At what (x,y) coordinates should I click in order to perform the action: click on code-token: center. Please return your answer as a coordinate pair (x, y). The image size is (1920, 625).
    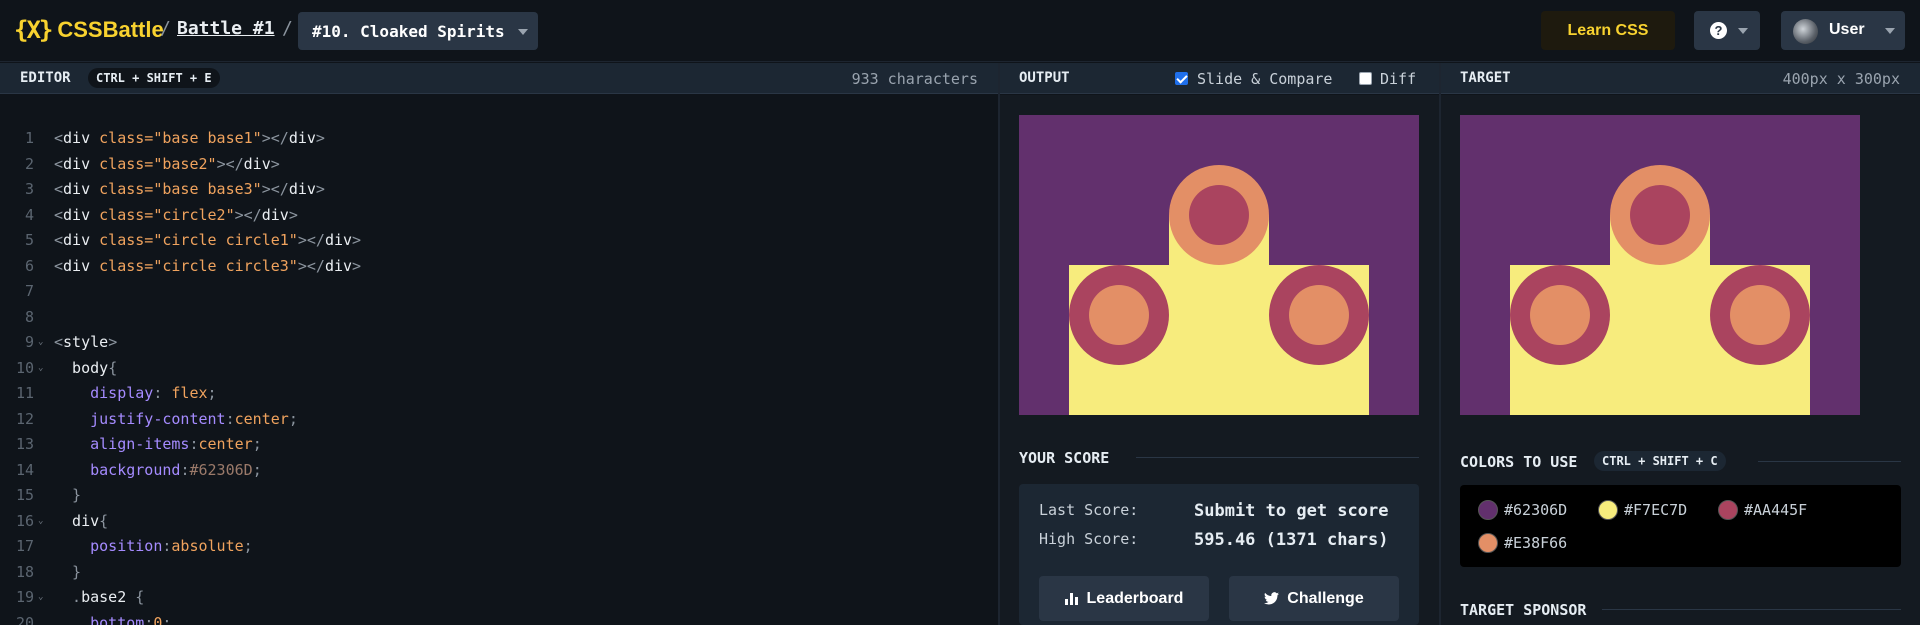
    Looking at the image, I should click on (225, 444).